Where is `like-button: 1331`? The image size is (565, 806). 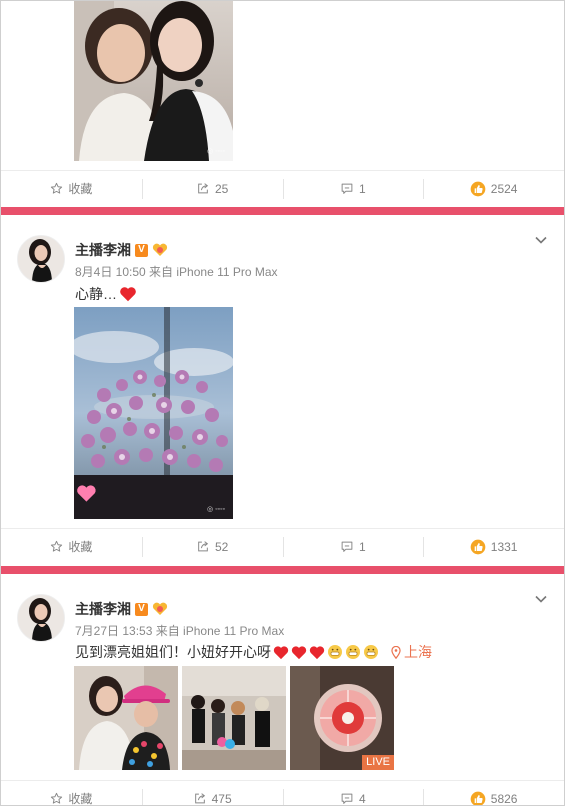 like-button: 1331 is located at coordinates (493, 546).